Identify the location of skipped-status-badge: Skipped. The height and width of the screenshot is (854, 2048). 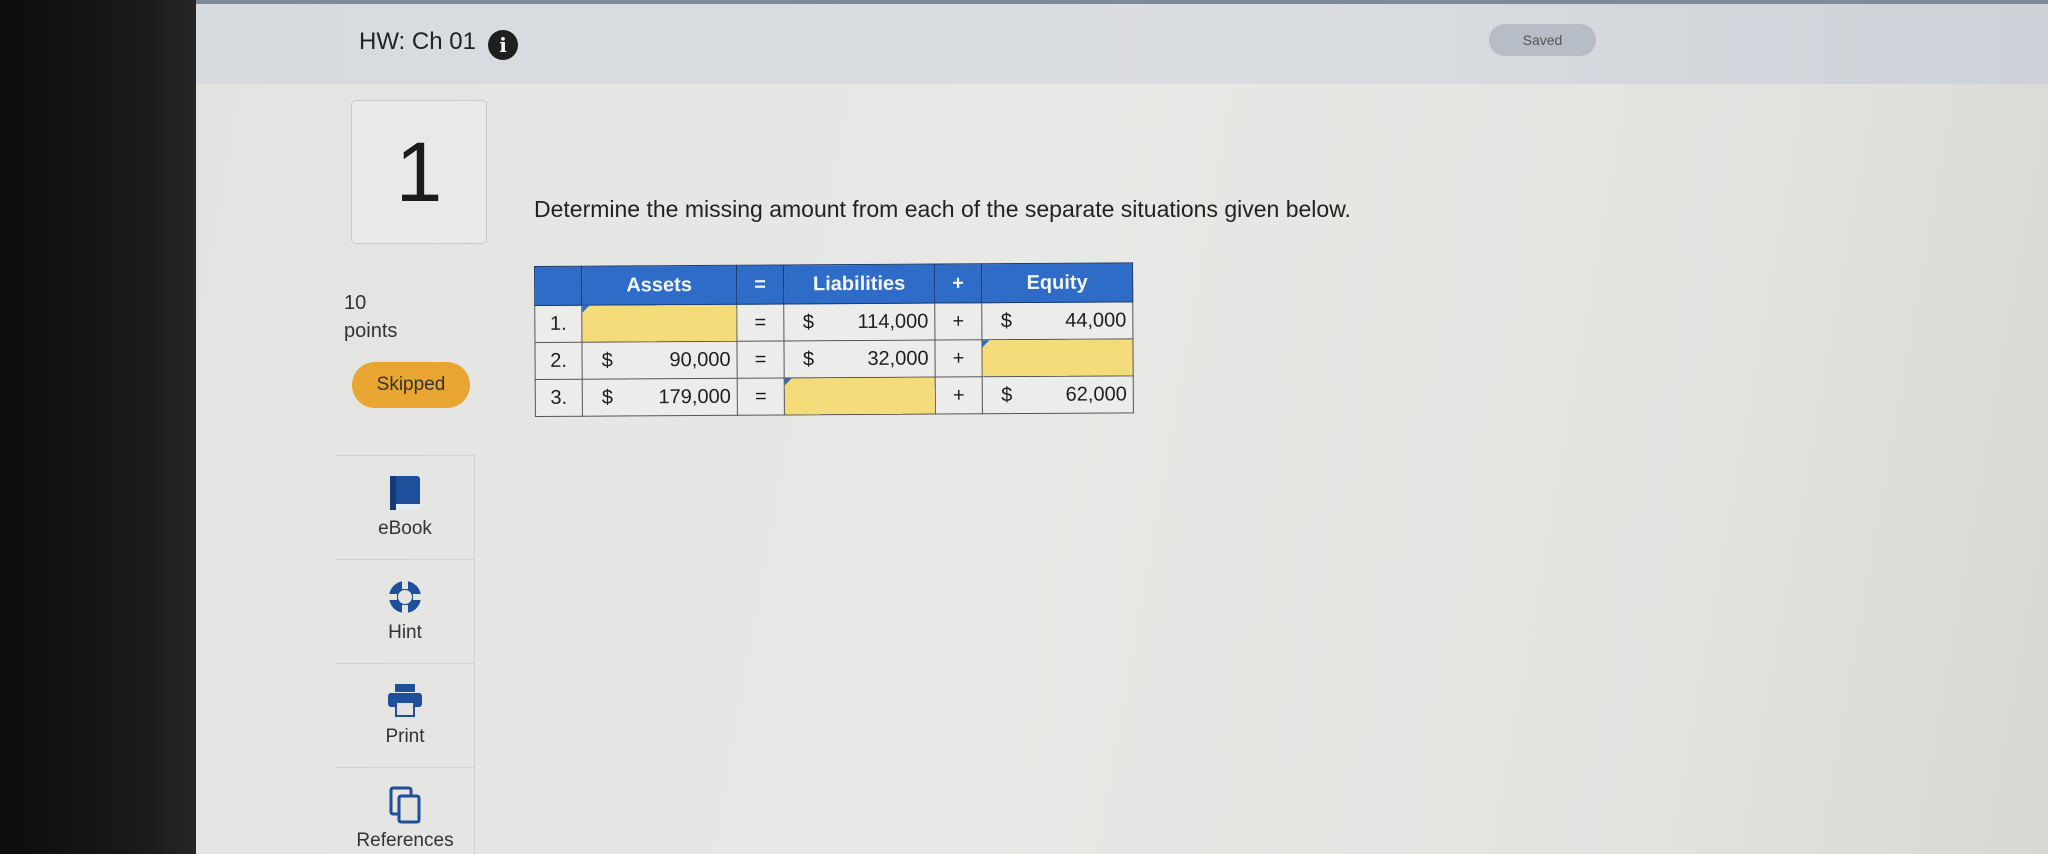
(411, 385).